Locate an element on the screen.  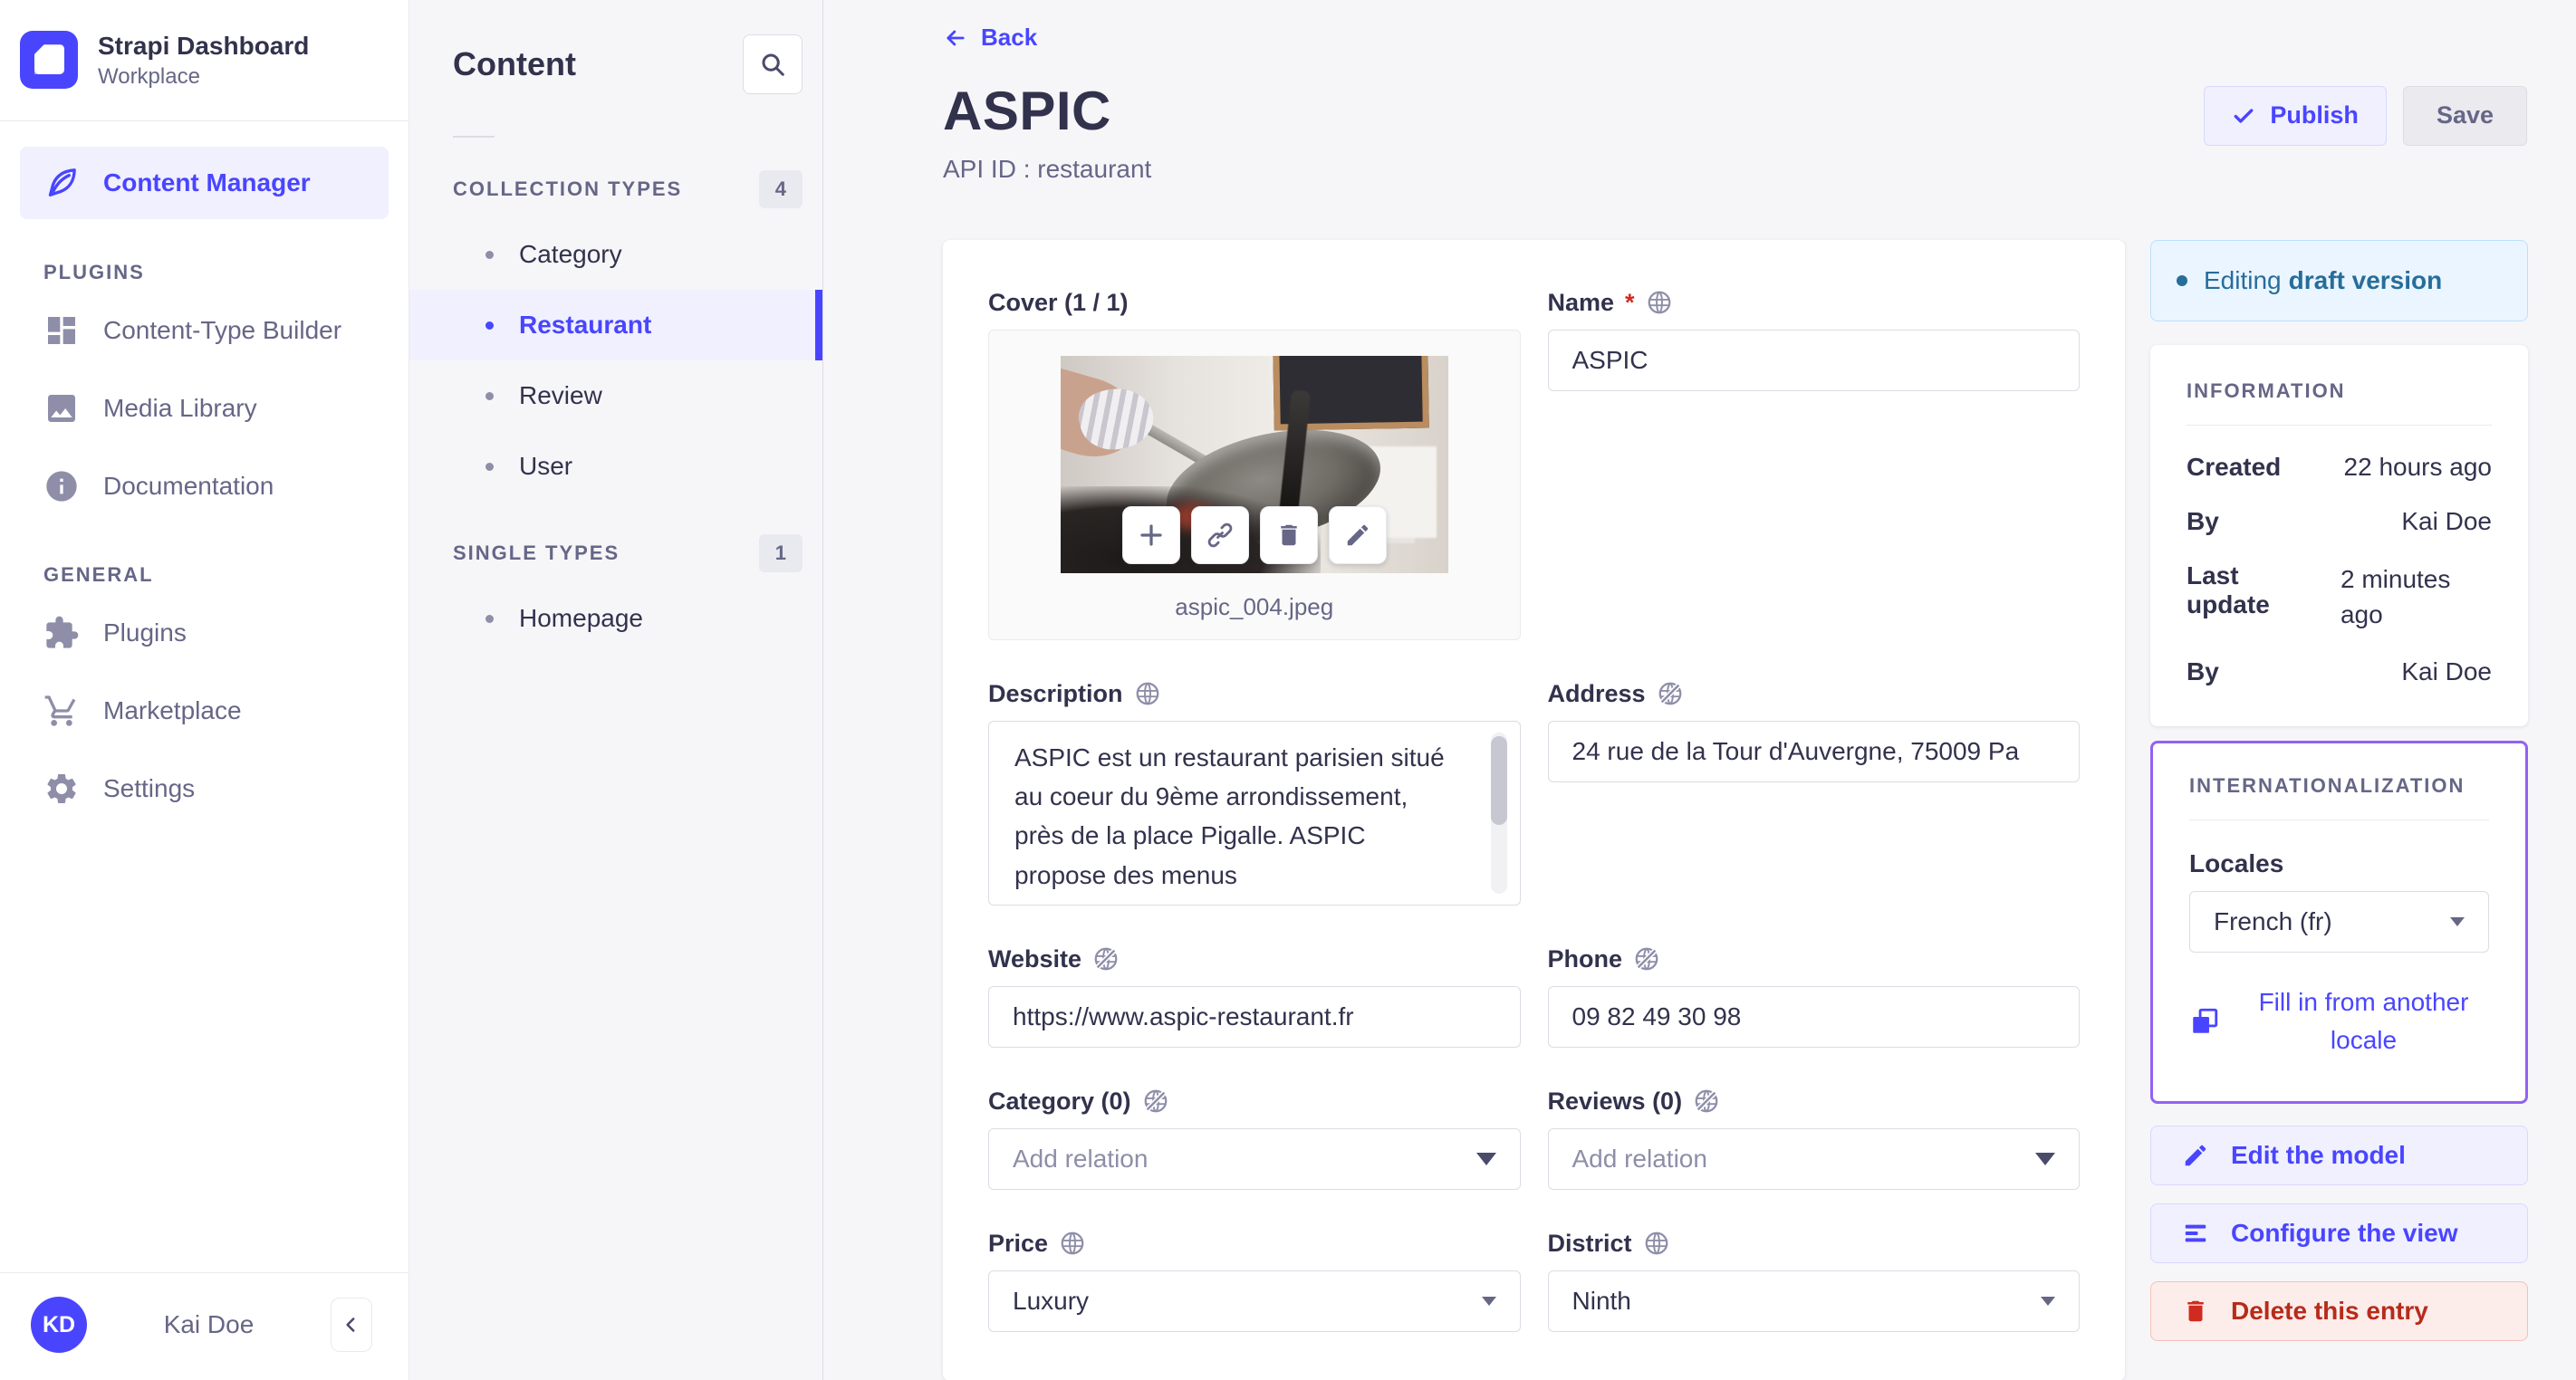
single-type-label: Homepage is located at coordinates (581, 618).